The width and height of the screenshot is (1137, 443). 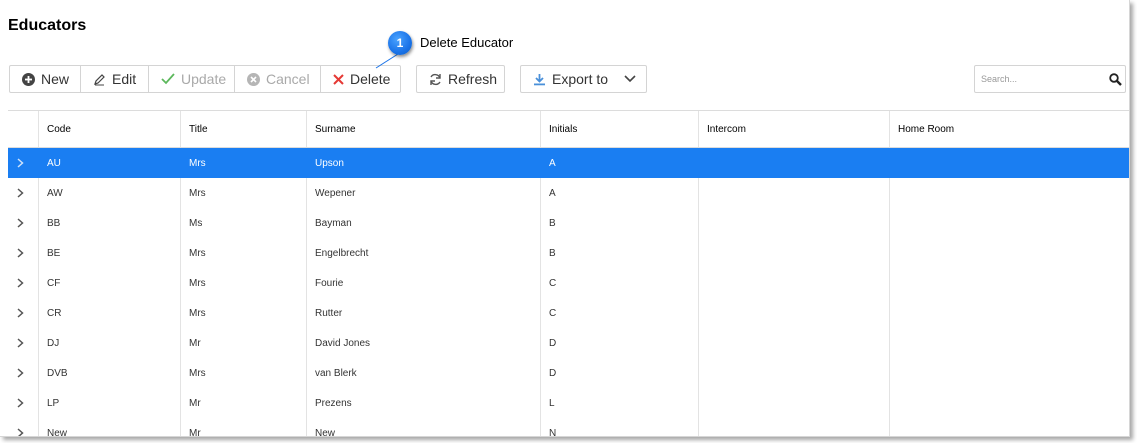 I want to click on table-row: BE Mrs Engelbrecht B, so click(x=568, y=253).